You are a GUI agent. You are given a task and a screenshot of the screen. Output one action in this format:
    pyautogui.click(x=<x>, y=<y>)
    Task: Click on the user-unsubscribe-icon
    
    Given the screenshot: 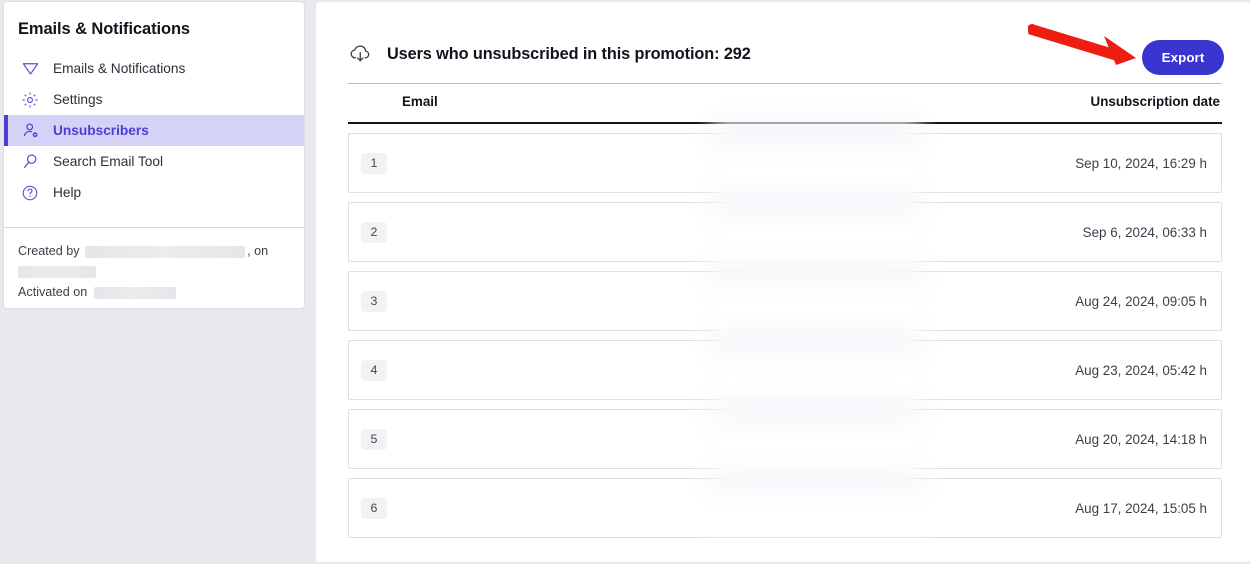 What is the action you would take?
    pyautogui.click(x=30, y=131)
    